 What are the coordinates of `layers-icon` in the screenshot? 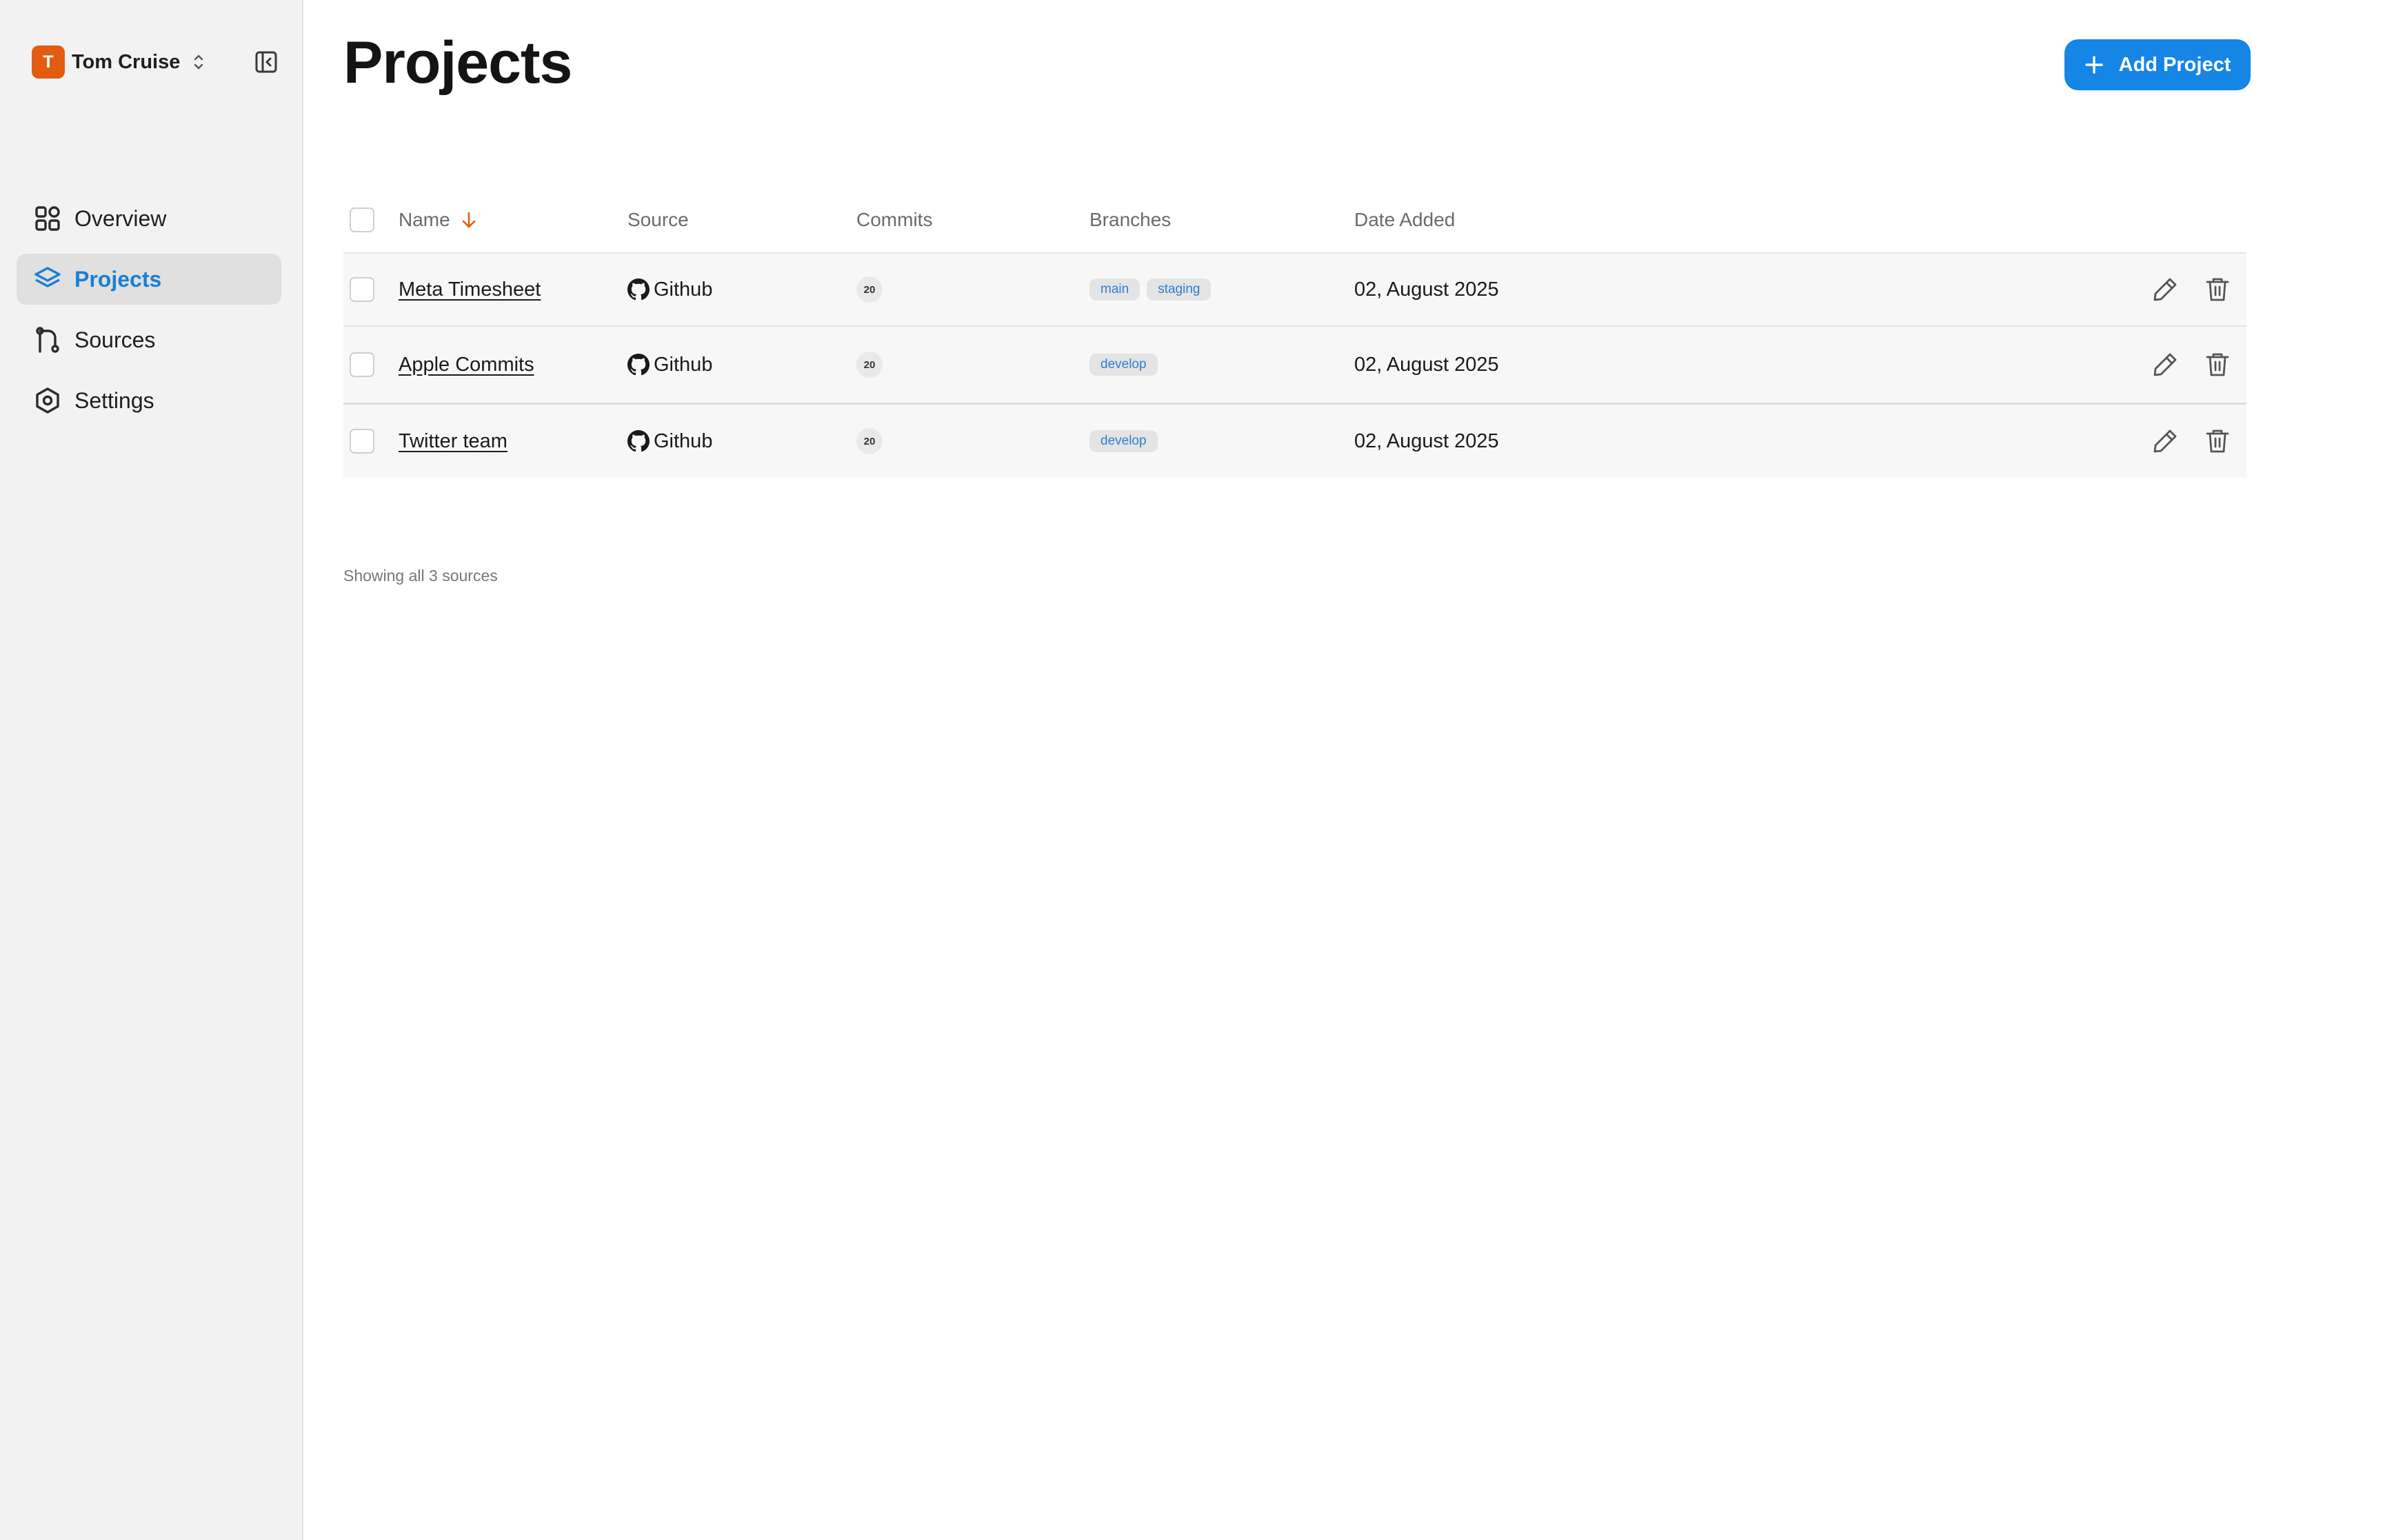 It's located at (47, 280).